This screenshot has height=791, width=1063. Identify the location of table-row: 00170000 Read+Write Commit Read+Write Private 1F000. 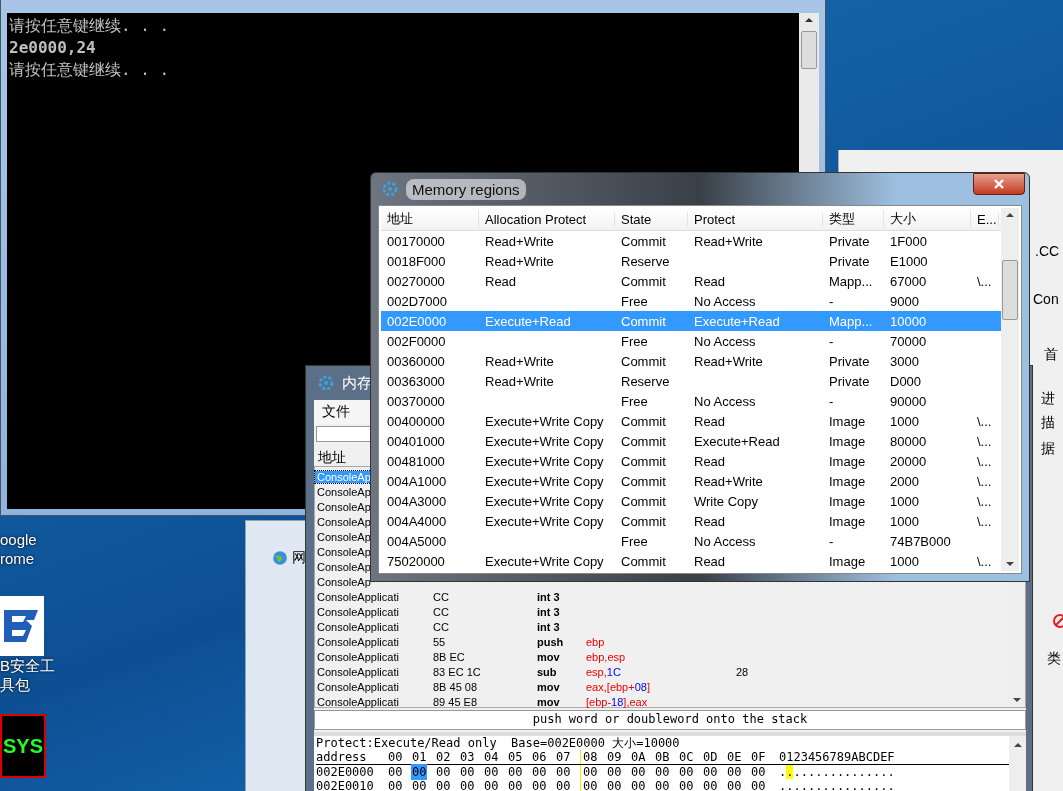
(691, 241).